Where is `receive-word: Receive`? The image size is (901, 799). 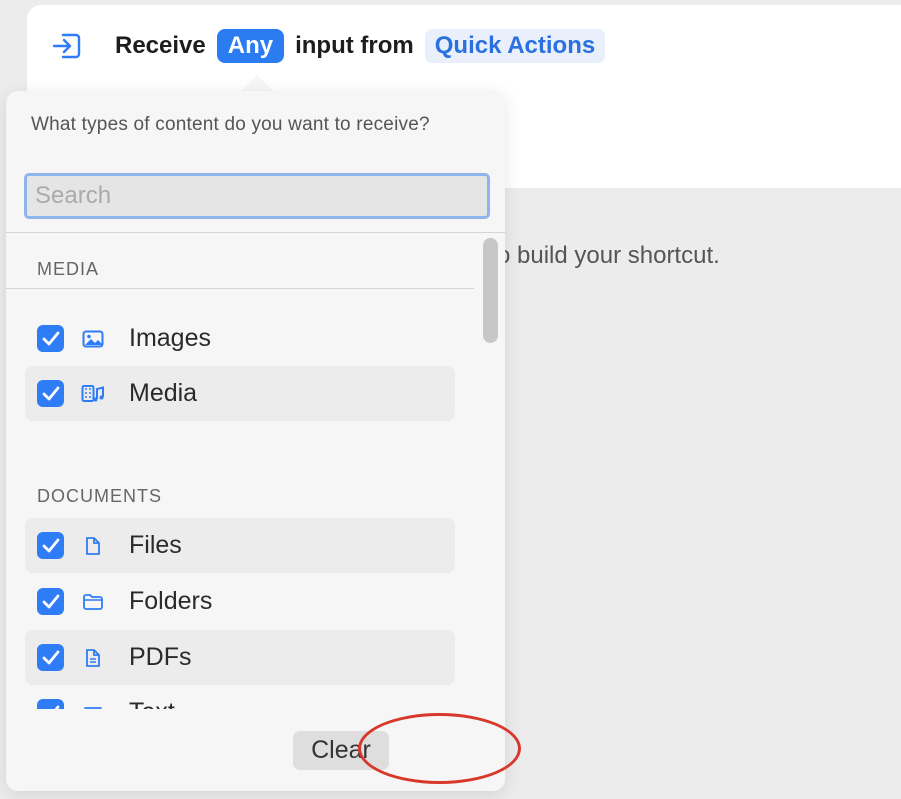 receive-word: Receive is located at coordinates (160, 45).